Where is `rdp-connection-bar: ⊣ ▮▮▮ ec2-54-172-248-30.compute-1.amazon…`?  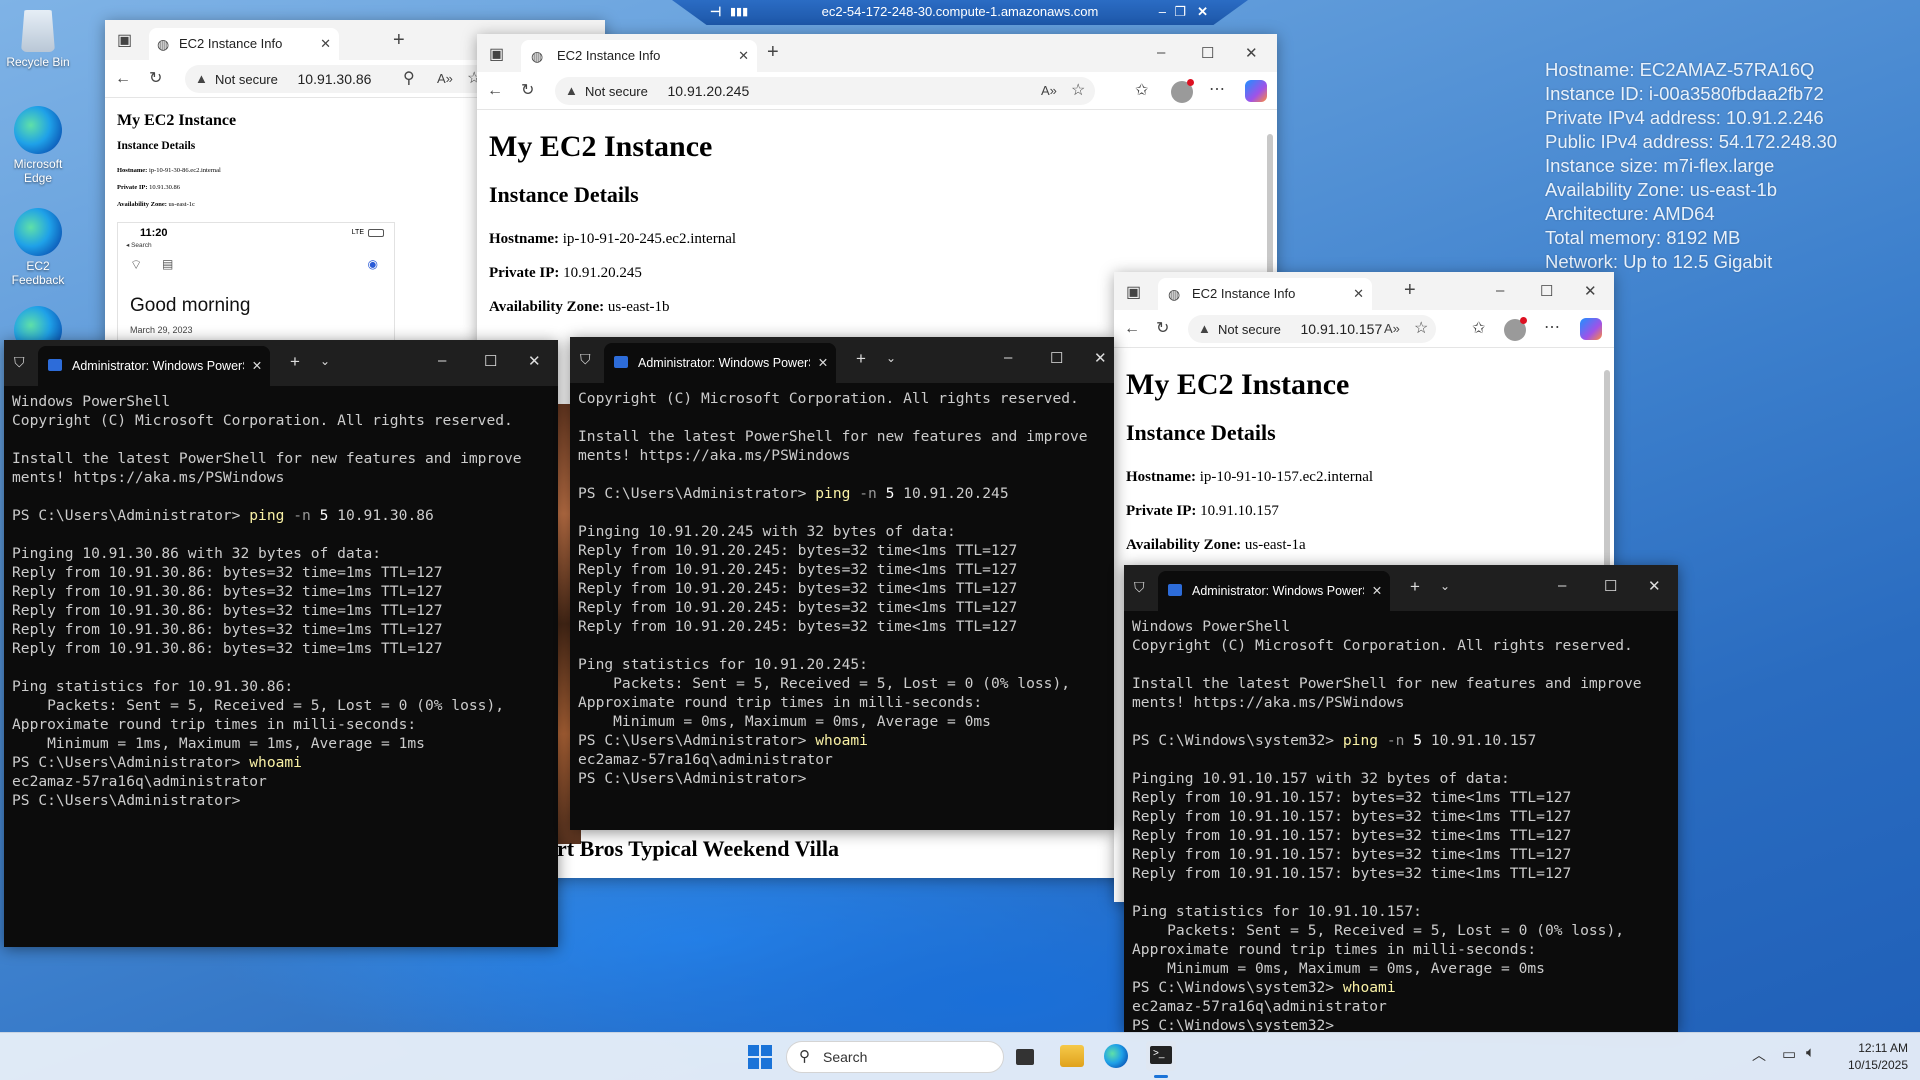
rdp-connection-bar: ⊣ ▮▮▮ ec2-54-172-248-30.compute-1.amazon… is located at coordinates (960, 12).